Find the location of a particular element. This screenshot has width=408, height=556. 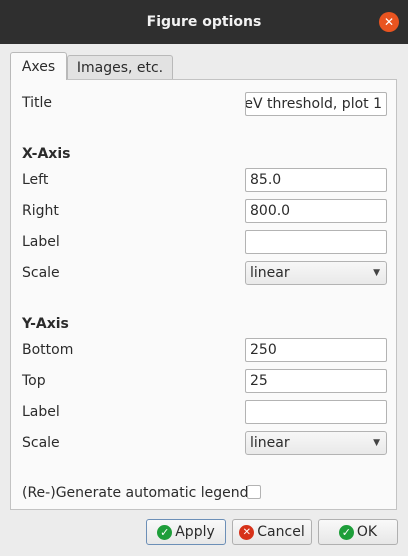

x-left-label: Left is located at coordinates (35, 180).